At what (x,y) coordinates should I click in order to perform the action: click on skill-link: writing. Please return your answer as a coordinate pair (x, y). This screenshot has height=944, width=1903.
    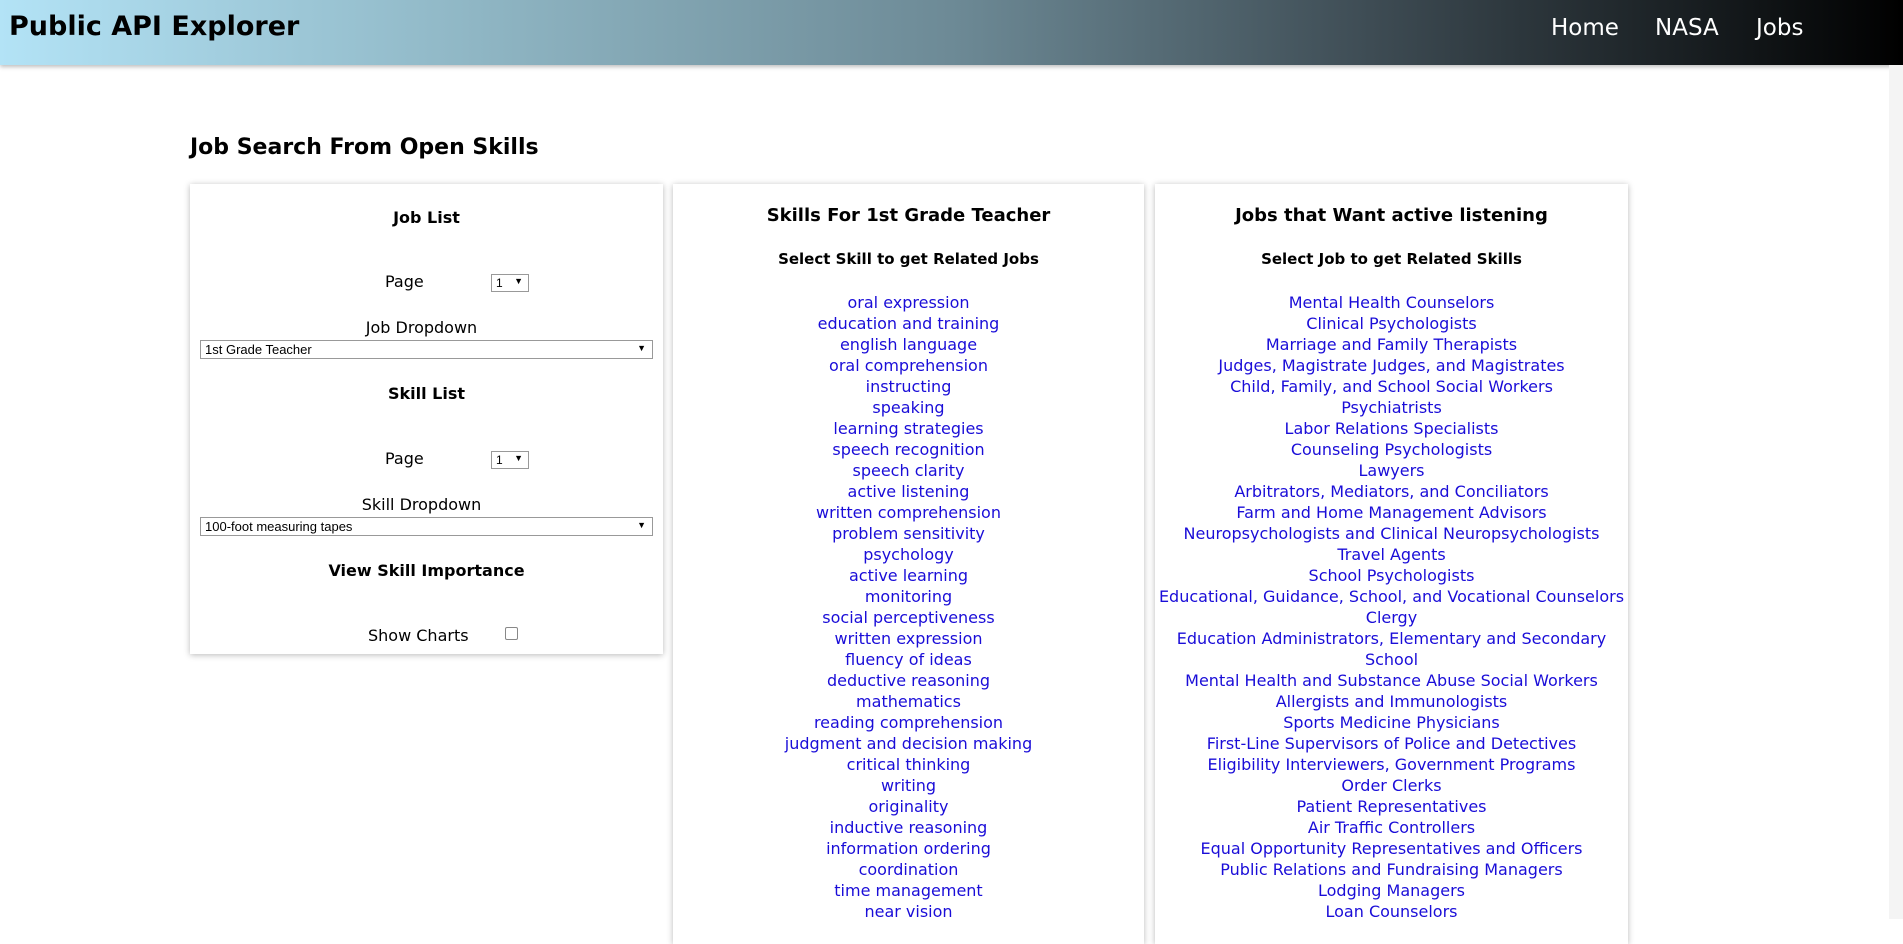
    Looking at the image, I should click on (908, 785).